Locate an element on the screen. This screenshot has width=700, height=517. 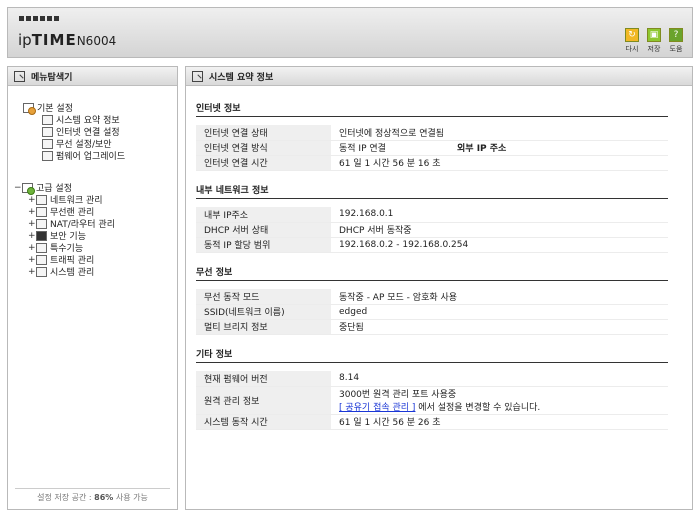
row-value: 동작중 - AP 모드 - 암호화 사용 is located at coordinates (499, 297).